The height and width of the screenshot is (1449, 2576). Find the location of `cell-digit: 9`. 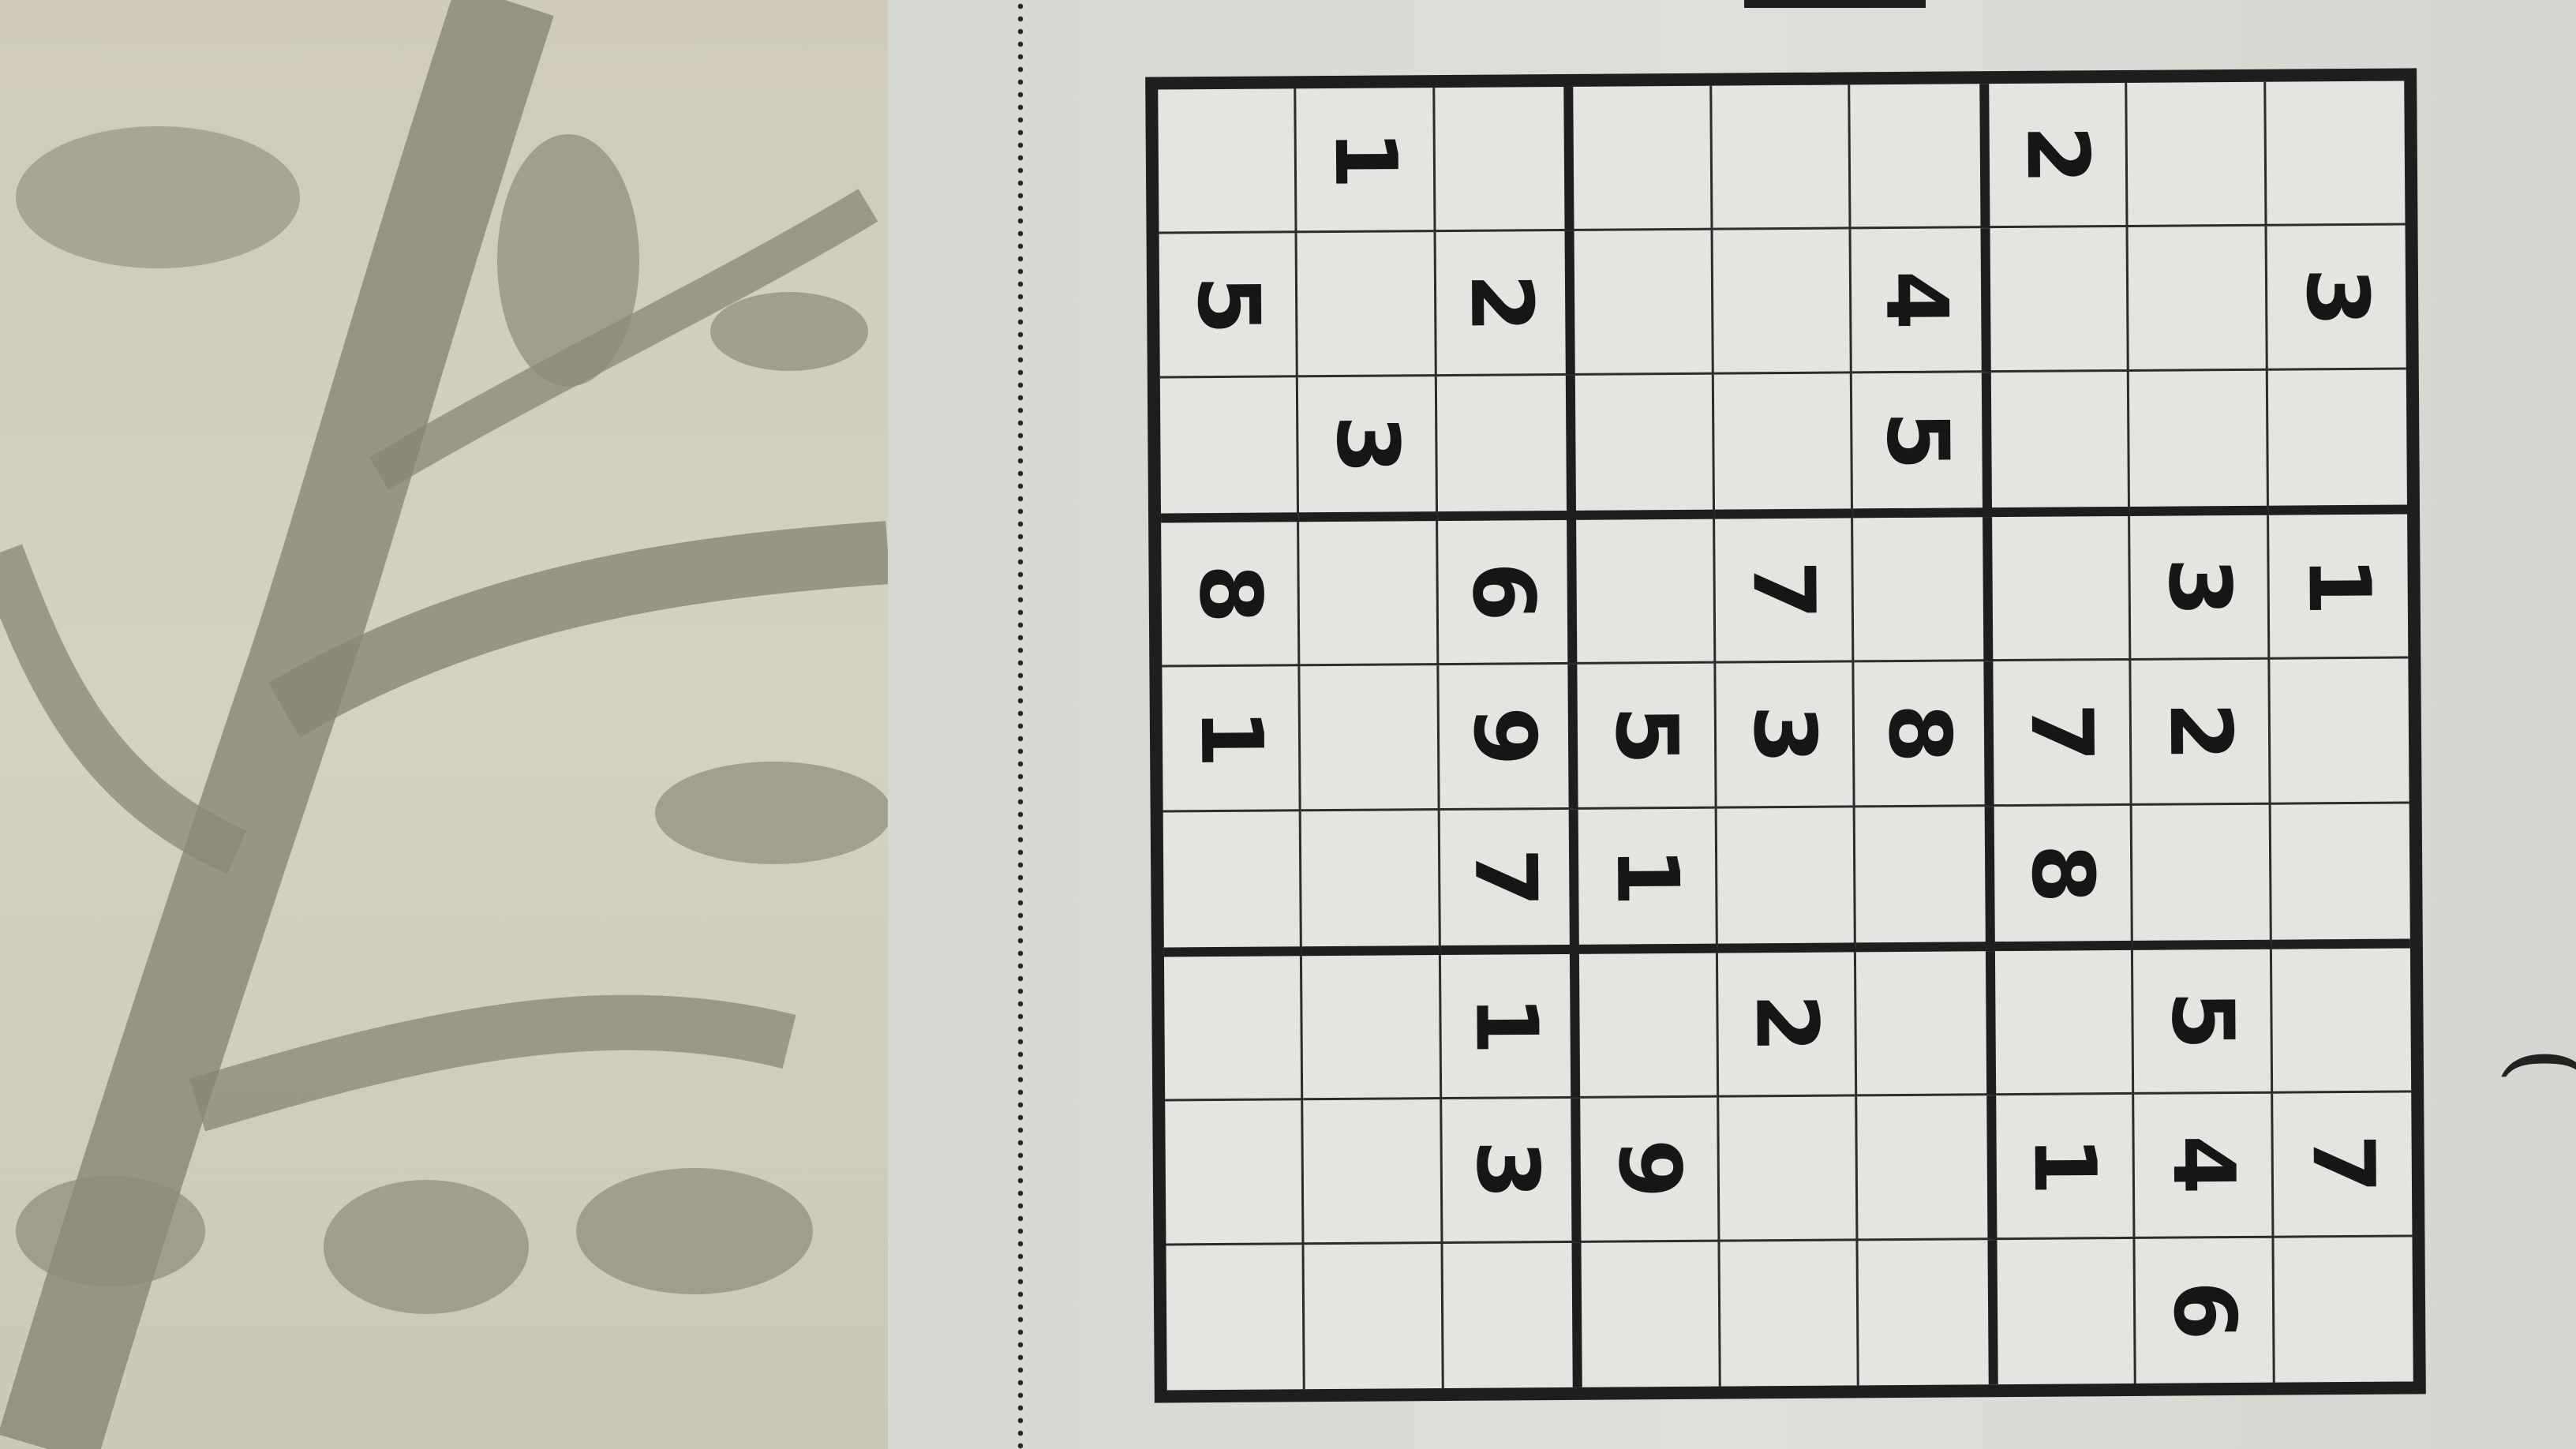

cell-digit: 9 is located at coordinates (1649, 1169).